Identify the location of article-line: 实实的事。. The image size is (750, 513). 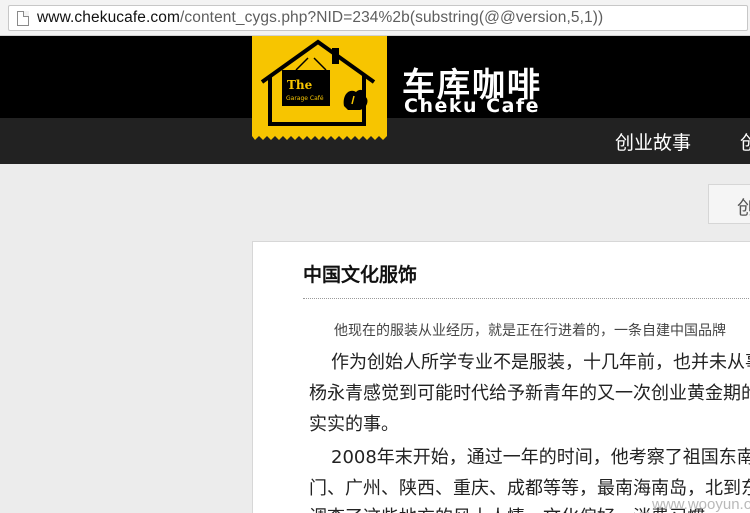
(354, 424).